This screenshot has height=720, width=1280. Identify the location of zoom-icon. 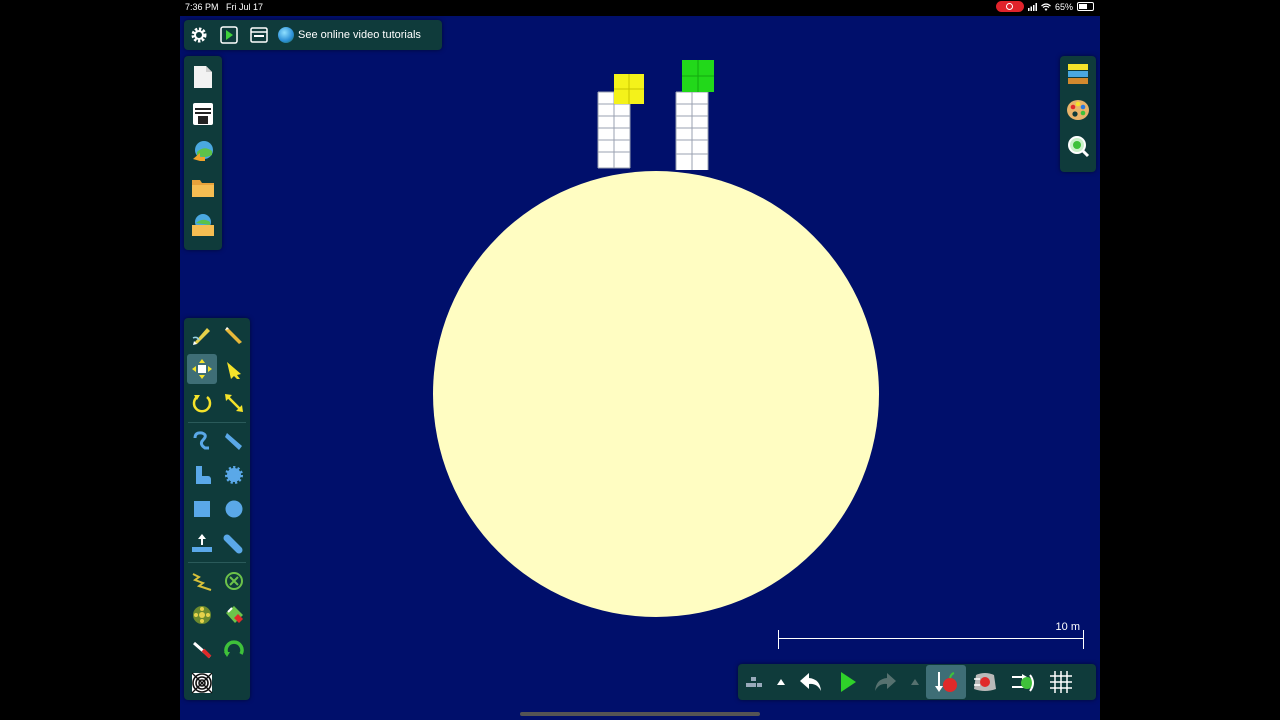
(1079, 147).